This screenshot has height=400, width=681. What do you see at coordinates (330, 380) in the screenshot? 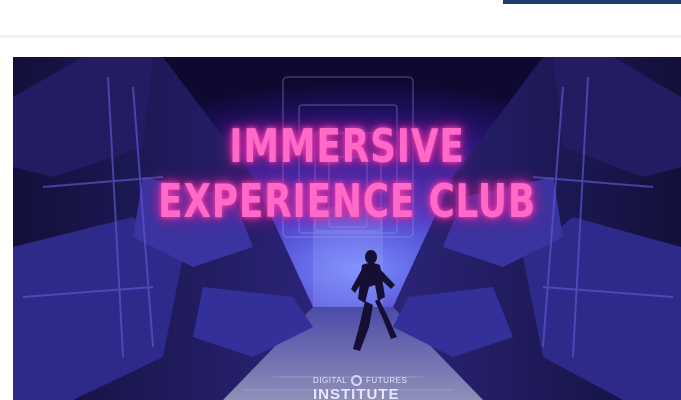
I see `logo-word-digital: DIGITAL` at bounding box center [330, 380].